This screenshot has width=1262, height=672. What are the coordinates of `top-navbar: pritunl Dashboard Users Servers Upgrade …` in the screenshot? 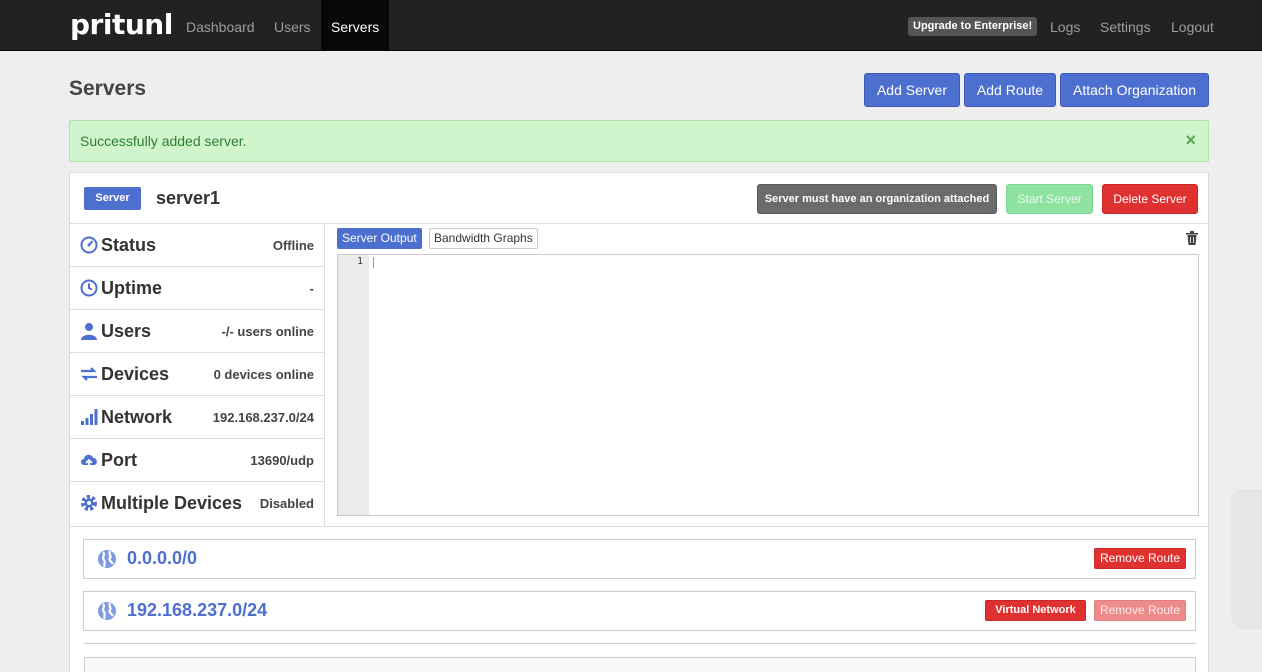 It's located at (631, 25).